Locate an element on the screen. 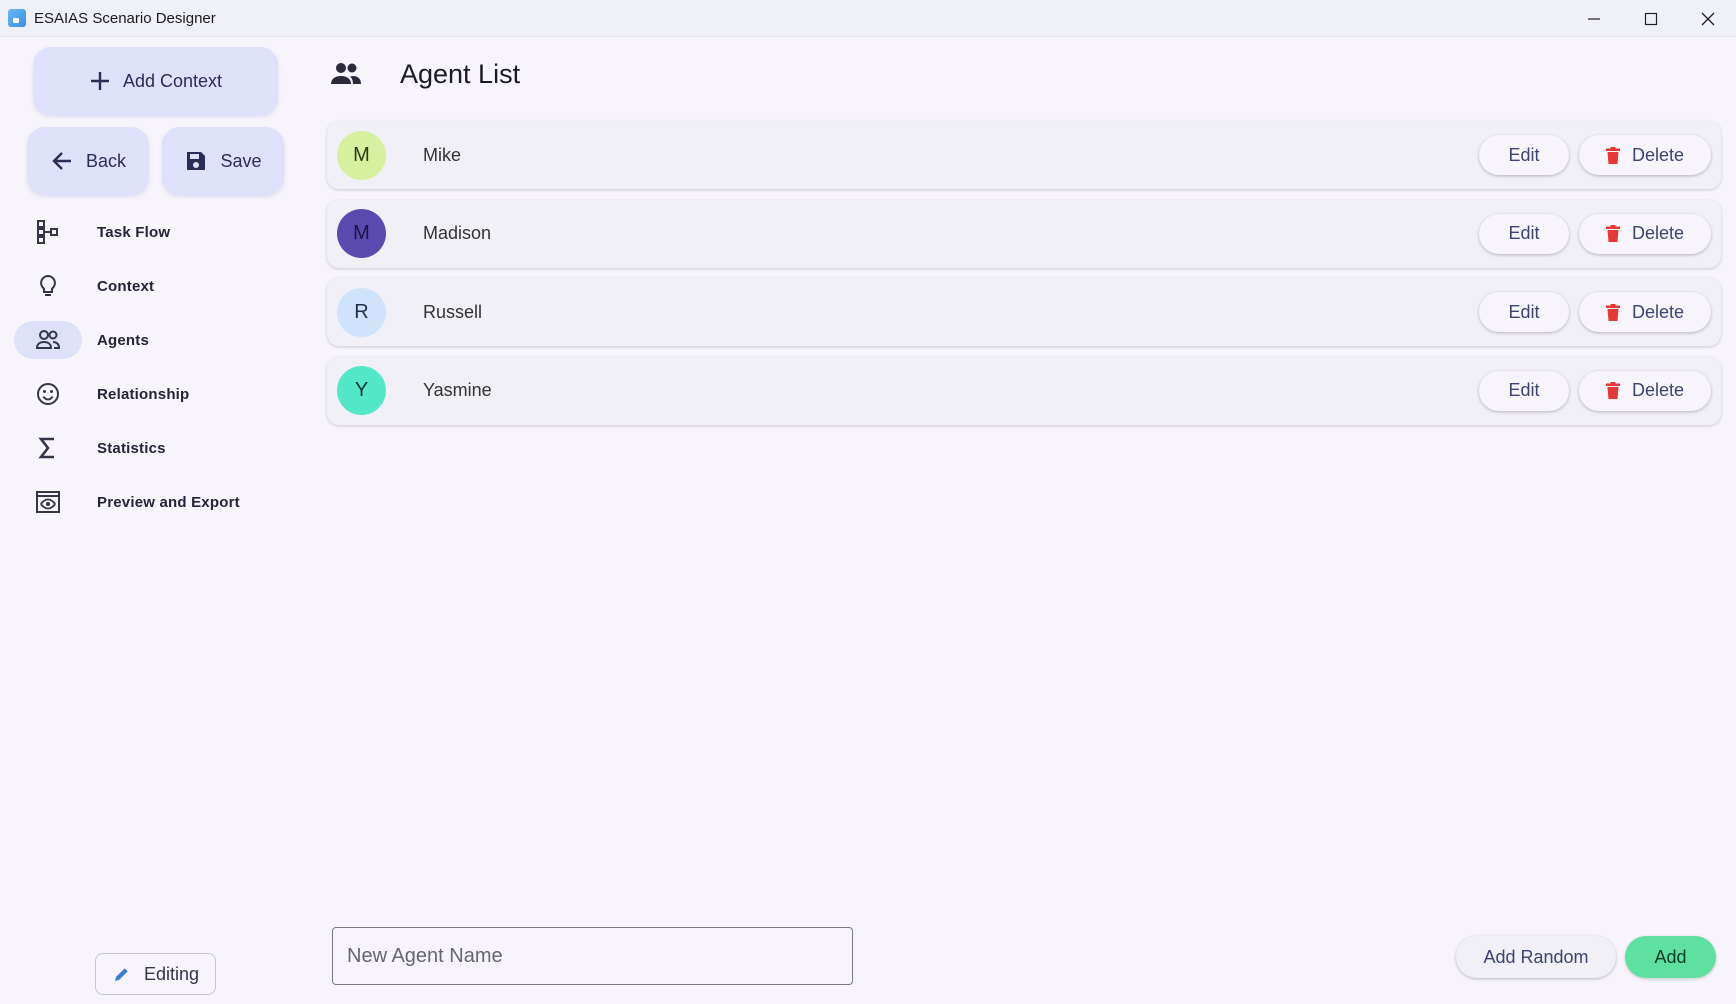  avatar-initial: R is located at coordinates (361, 311).